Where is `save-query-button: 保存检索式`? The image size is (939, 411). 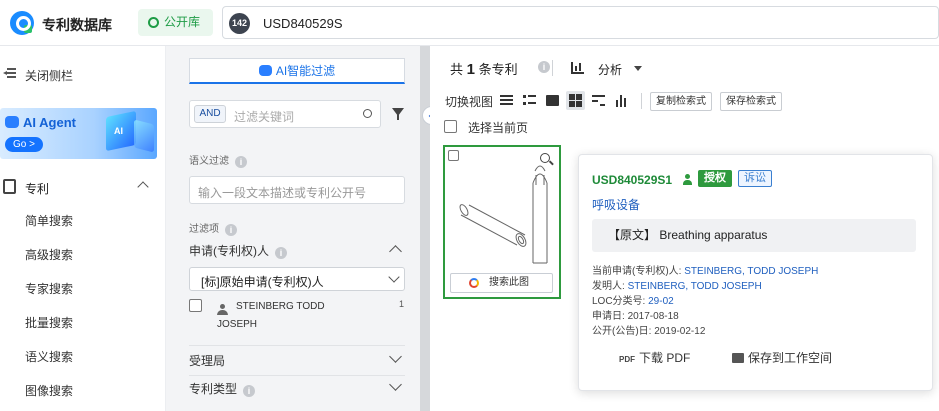
save-query-button: 保存检索式 is located at coordinates (751, 101).